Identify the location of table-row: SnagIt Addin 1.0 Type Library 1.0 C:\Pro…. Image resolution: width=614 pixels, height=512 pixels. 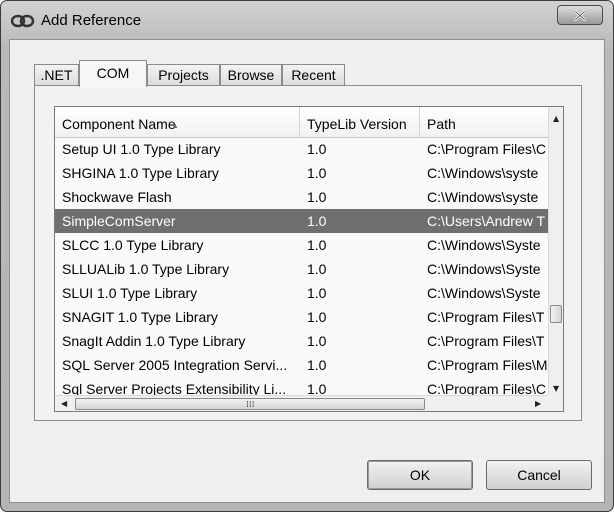
(301, 341).